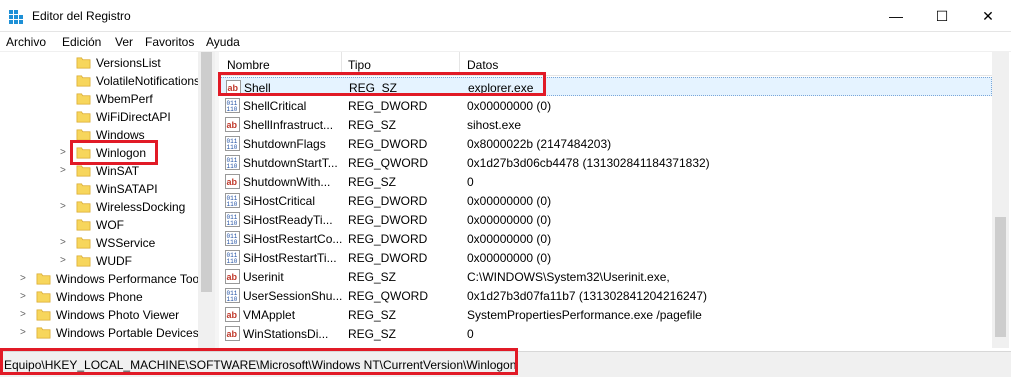 Image resolution: width=1011 pixels, height=377 pixels. Describe the element at coordinates (568, 277) in the screenshot. I see `cell-data: C:\WINDOWS\System32\Userinit.exe,` at that location.